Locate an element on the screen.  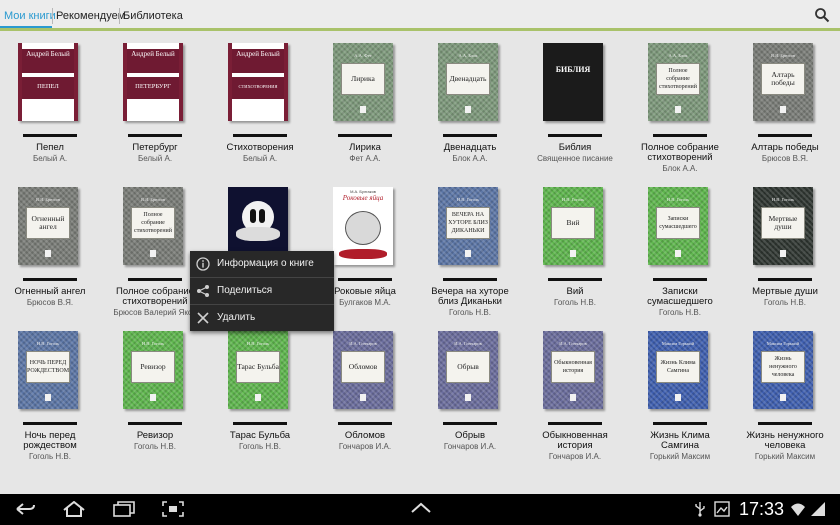
cover-author: А.А. Блок is located at coordinates (678, 55).